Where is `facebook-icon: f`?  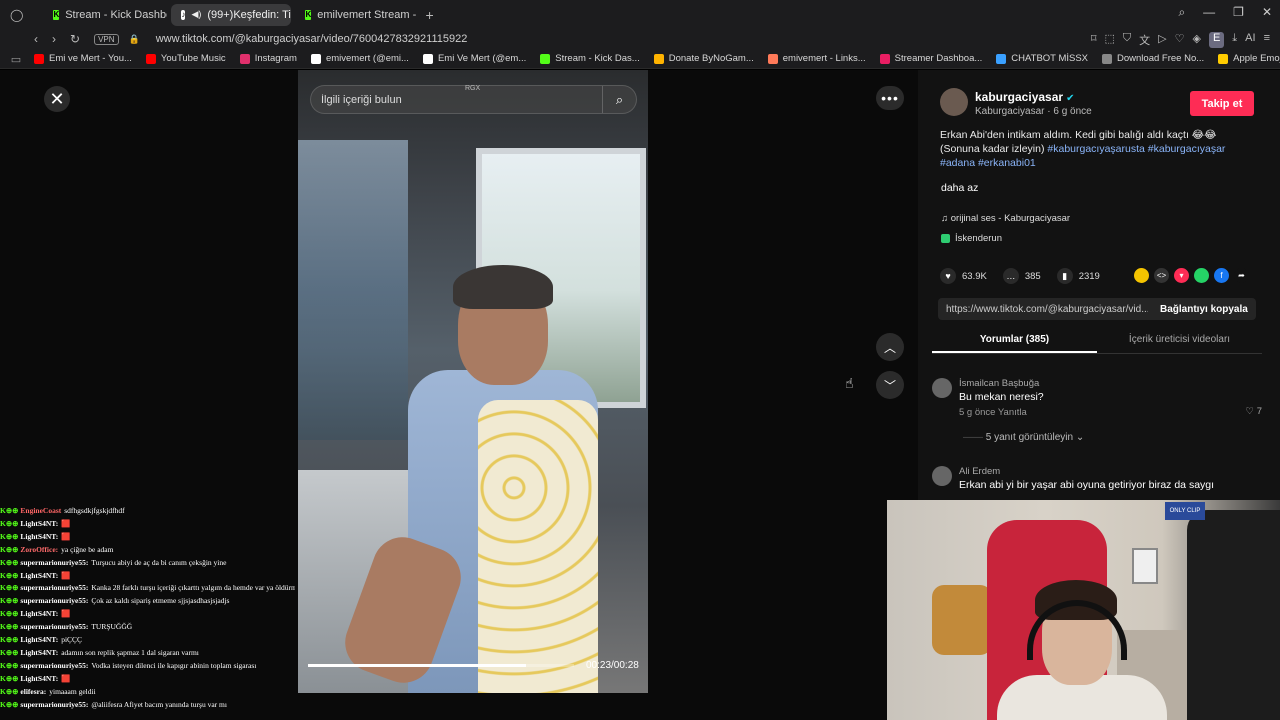
facebook-icon: f is located at coordinates (1221, 275).